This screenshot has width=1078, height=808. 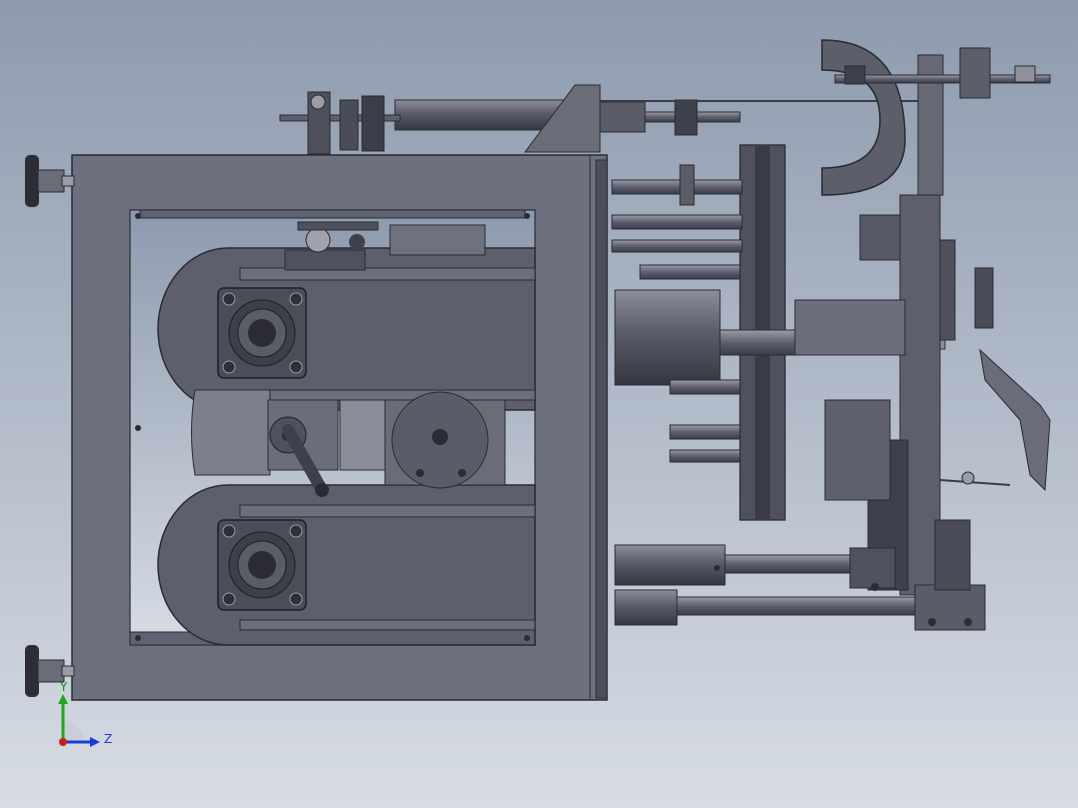 What do you see at coordinates (85, 717) in the screenshot?
I see `coordinate-triad: Y Z` at bounding box center [85, 717].